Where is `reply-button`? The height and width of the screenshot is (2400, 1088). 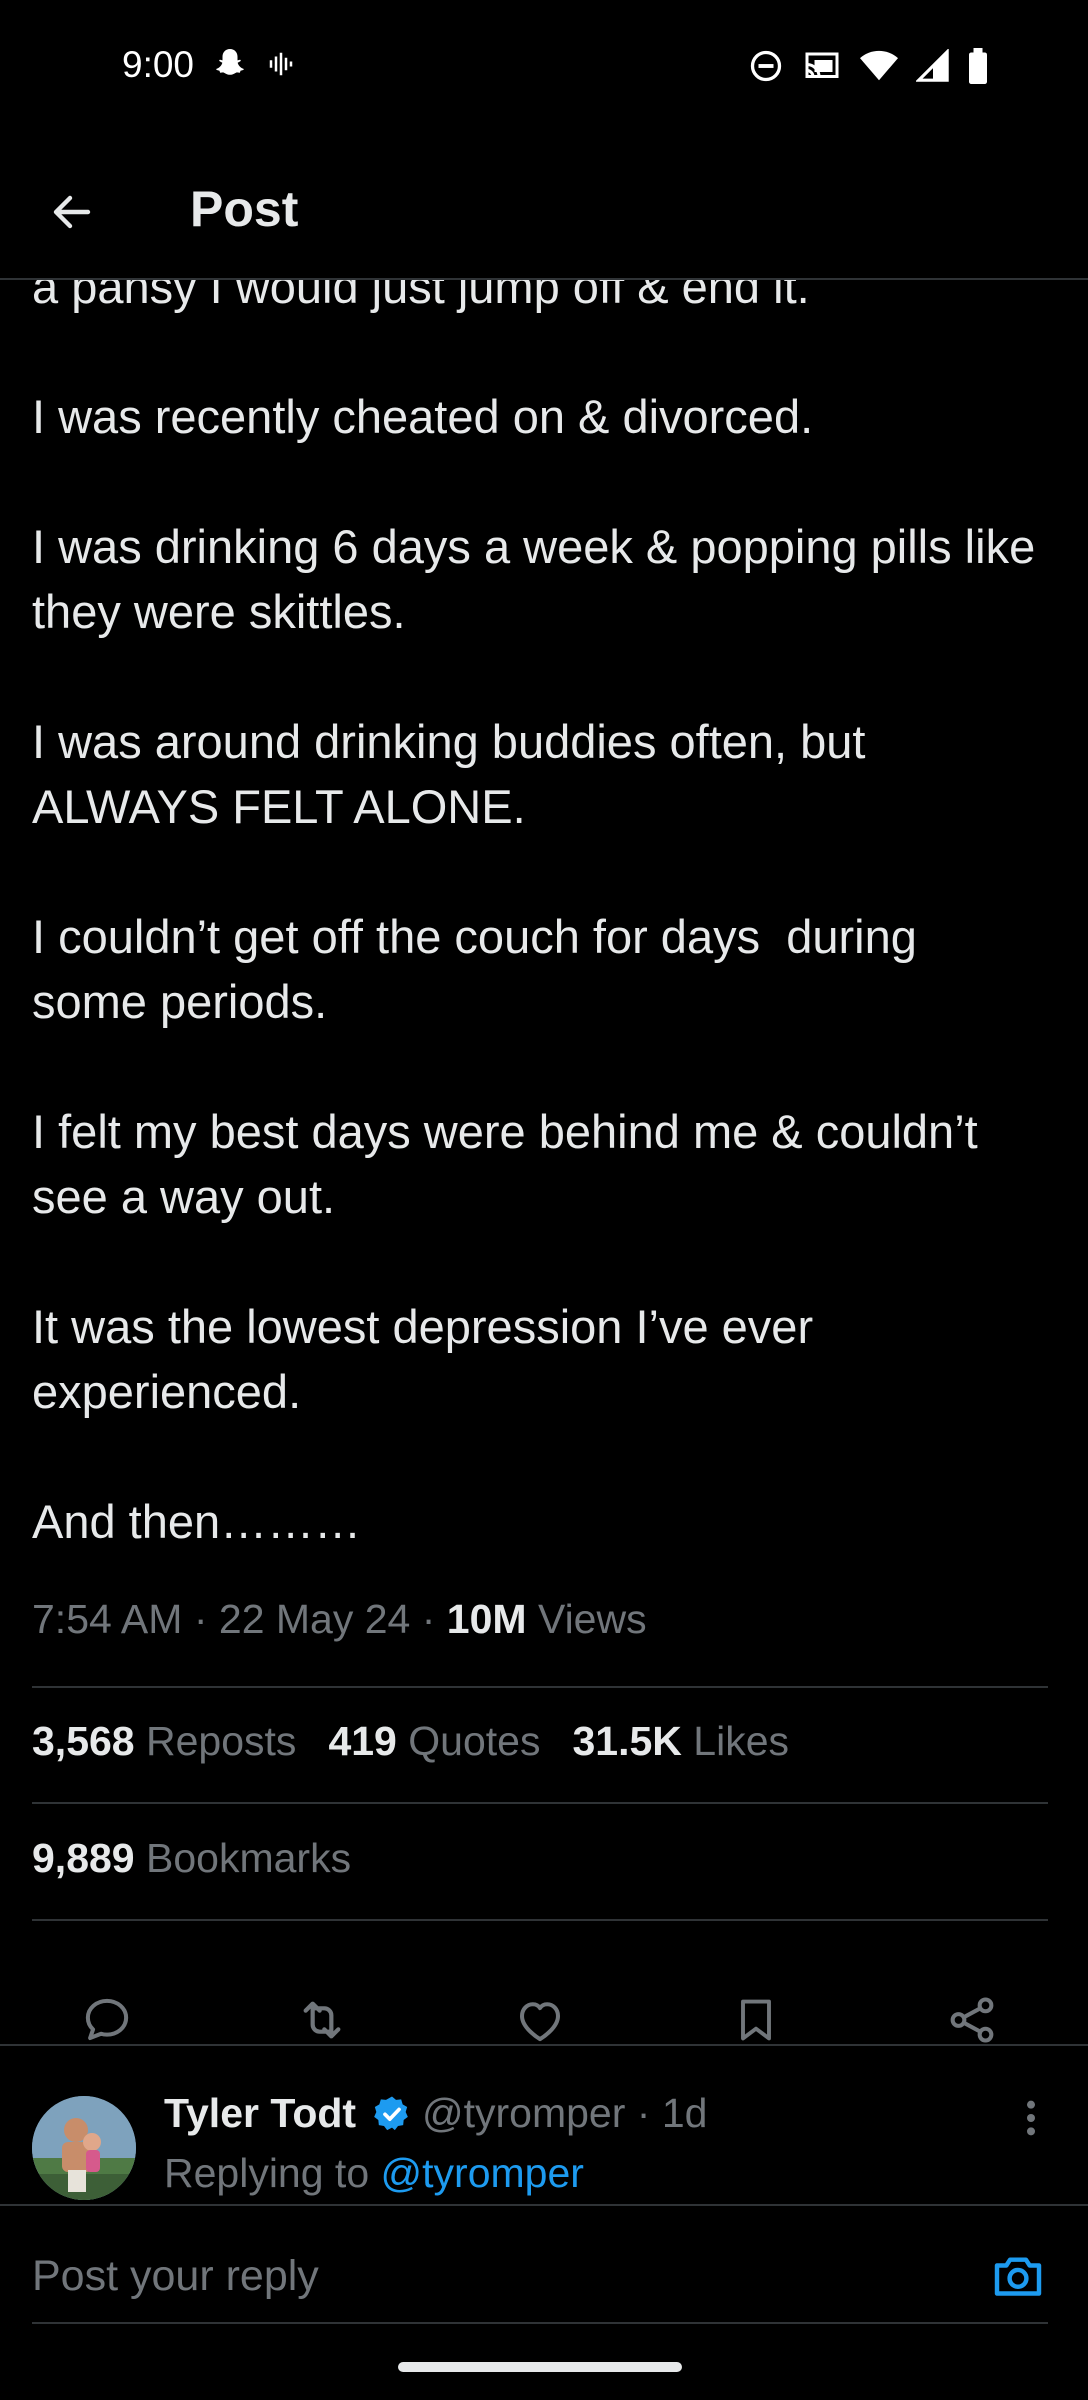 reply-button is located at coordinates (107, 2020).